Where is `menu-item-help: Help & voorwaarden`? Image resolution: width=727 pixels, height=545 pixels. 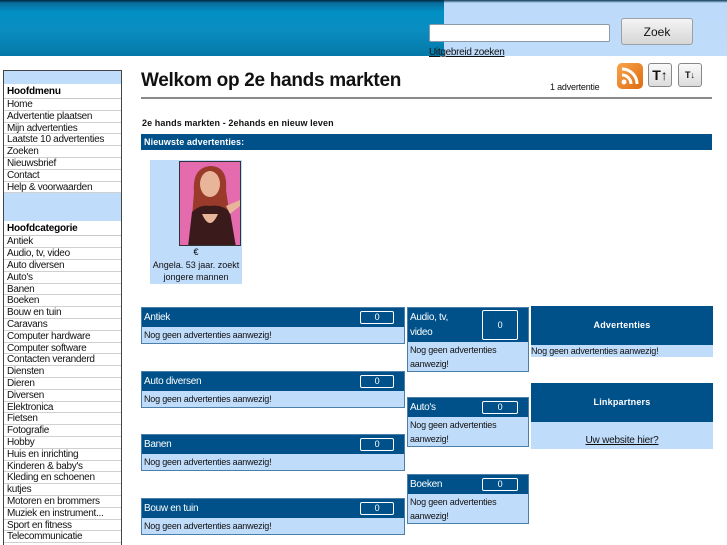 menu-item-help: Help & voorwaarden is located at coordinates (62, 188).